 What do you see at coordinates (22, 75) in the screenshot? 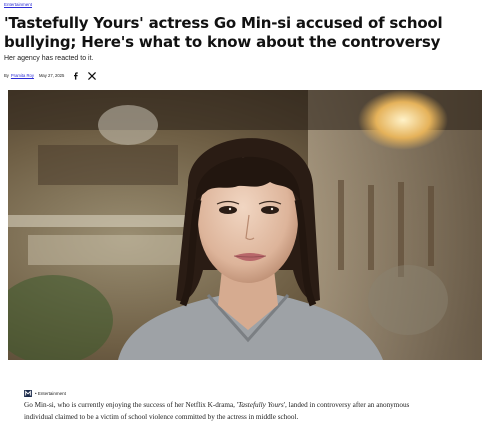
I see `author-link: Pramita Roy` at bounding box center [22, 75].